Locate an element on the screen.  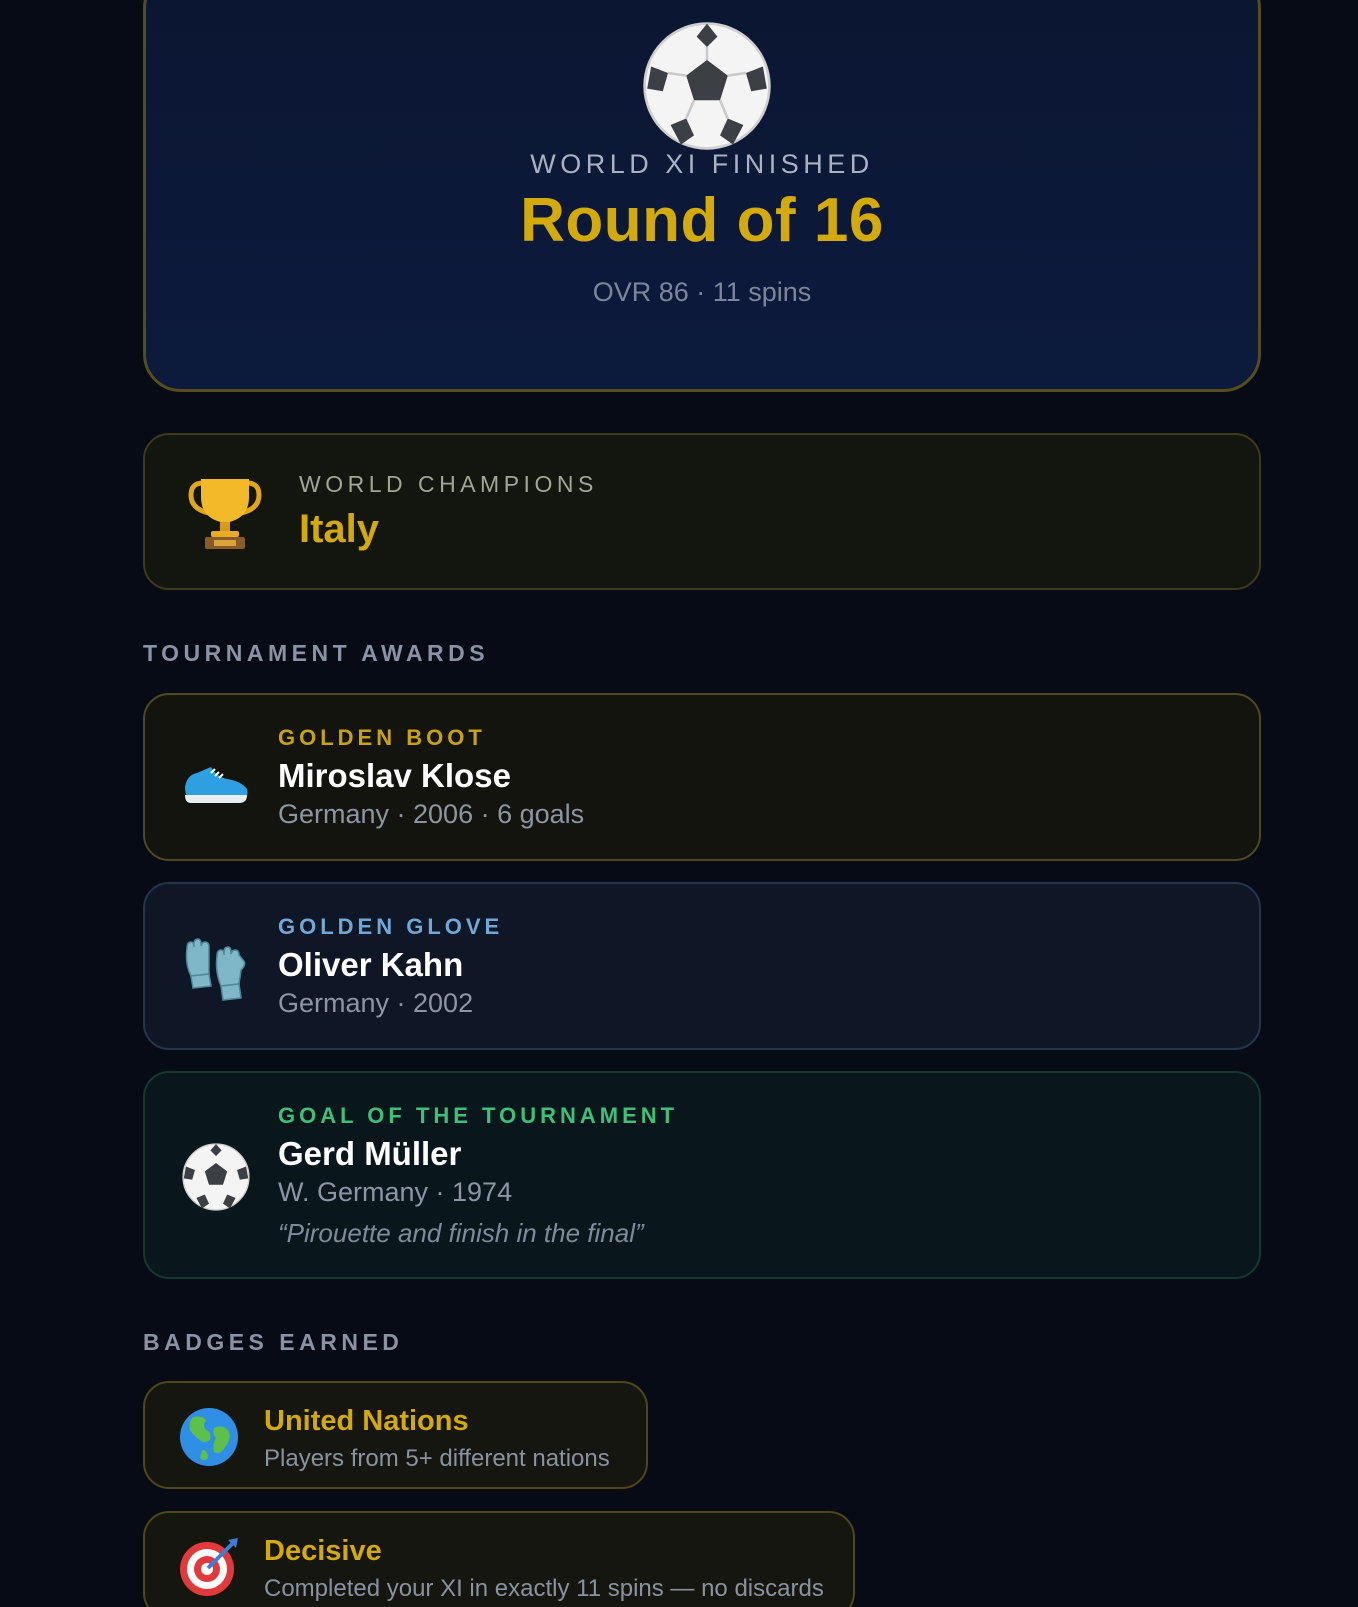
award-player-name: Gerd Müller is located at coordinates (370, 1153).